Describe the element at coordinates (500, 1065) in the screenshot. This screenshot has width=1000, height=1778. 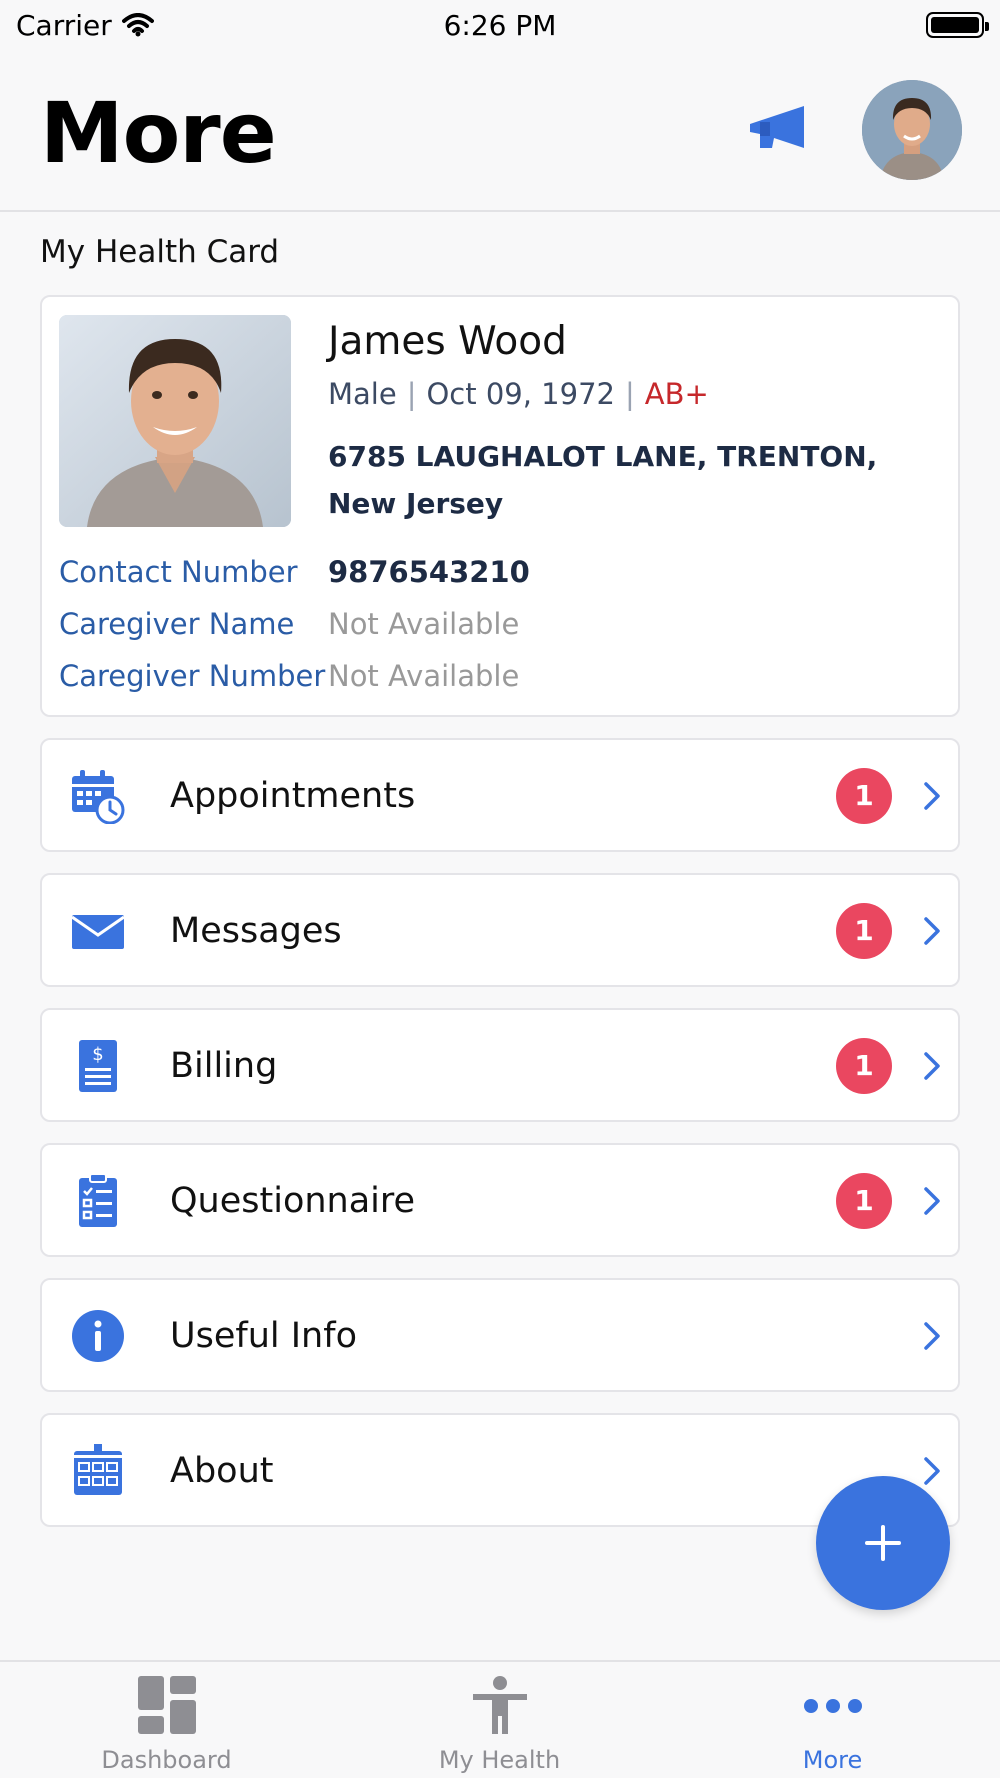
I see `menu-item-billing: $ Billing 1` at that location.